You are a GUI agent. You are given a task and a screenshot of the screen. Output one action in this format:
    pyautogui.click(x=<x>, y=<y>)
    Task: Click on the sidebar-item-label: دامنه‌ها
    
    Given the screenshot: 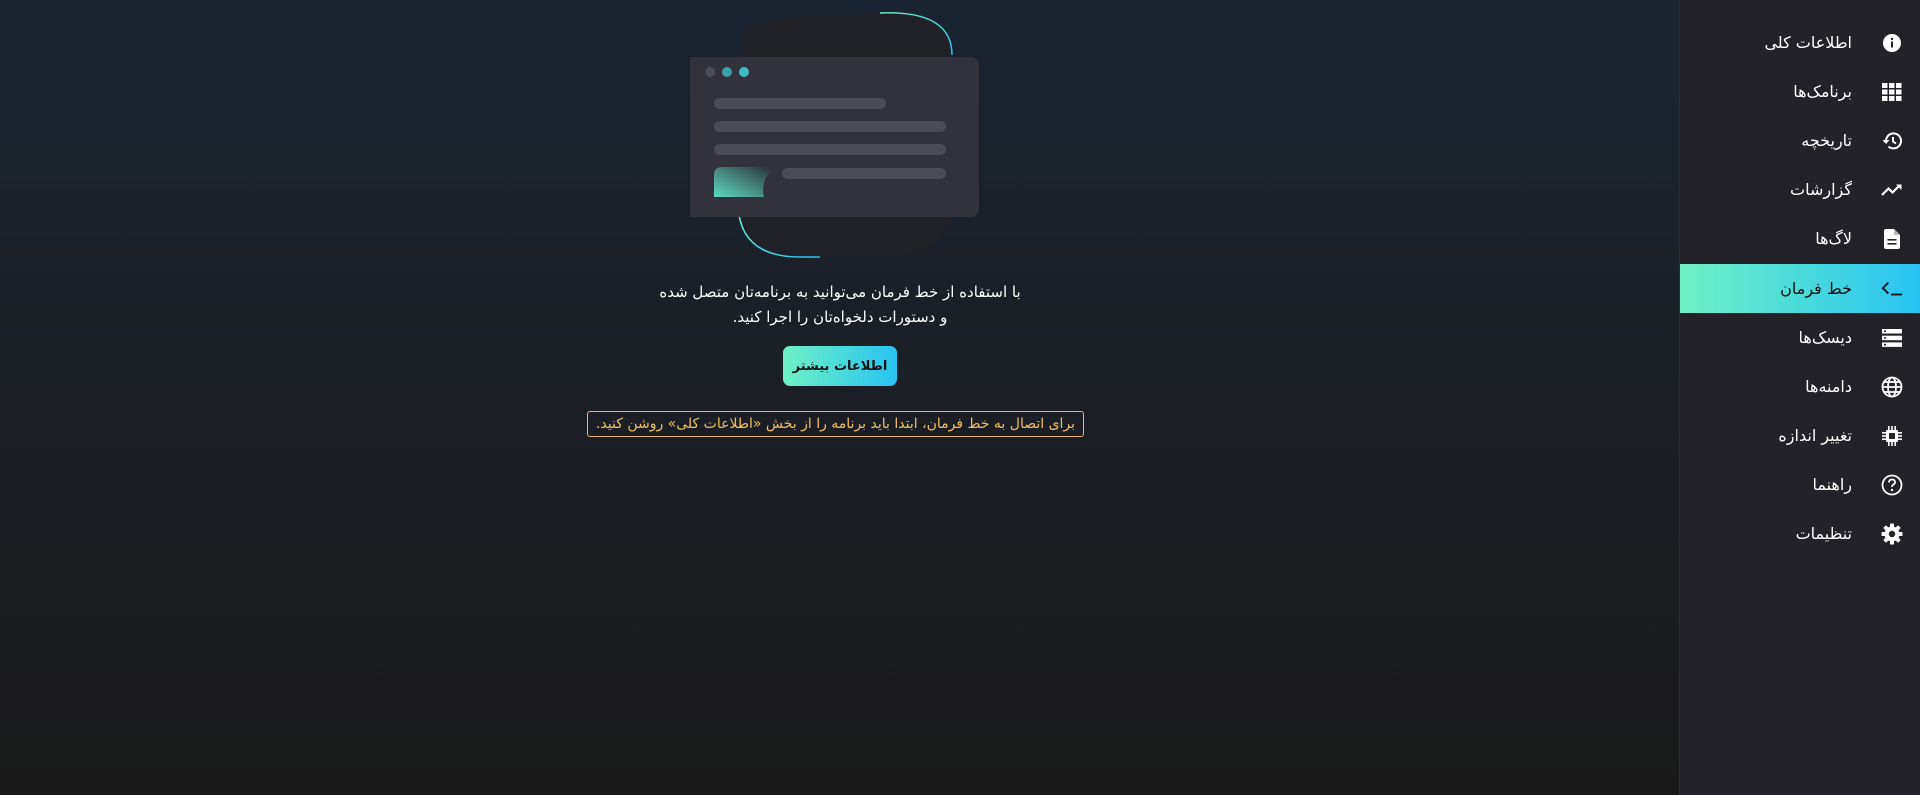 What is the action you would take?
    pyautogui.click(x=1828, y=386)
    